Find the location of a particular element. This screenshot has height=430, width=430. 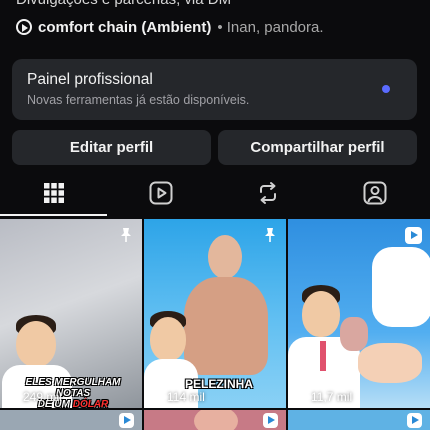

music-play-icon is located at coordinates (24, 27).